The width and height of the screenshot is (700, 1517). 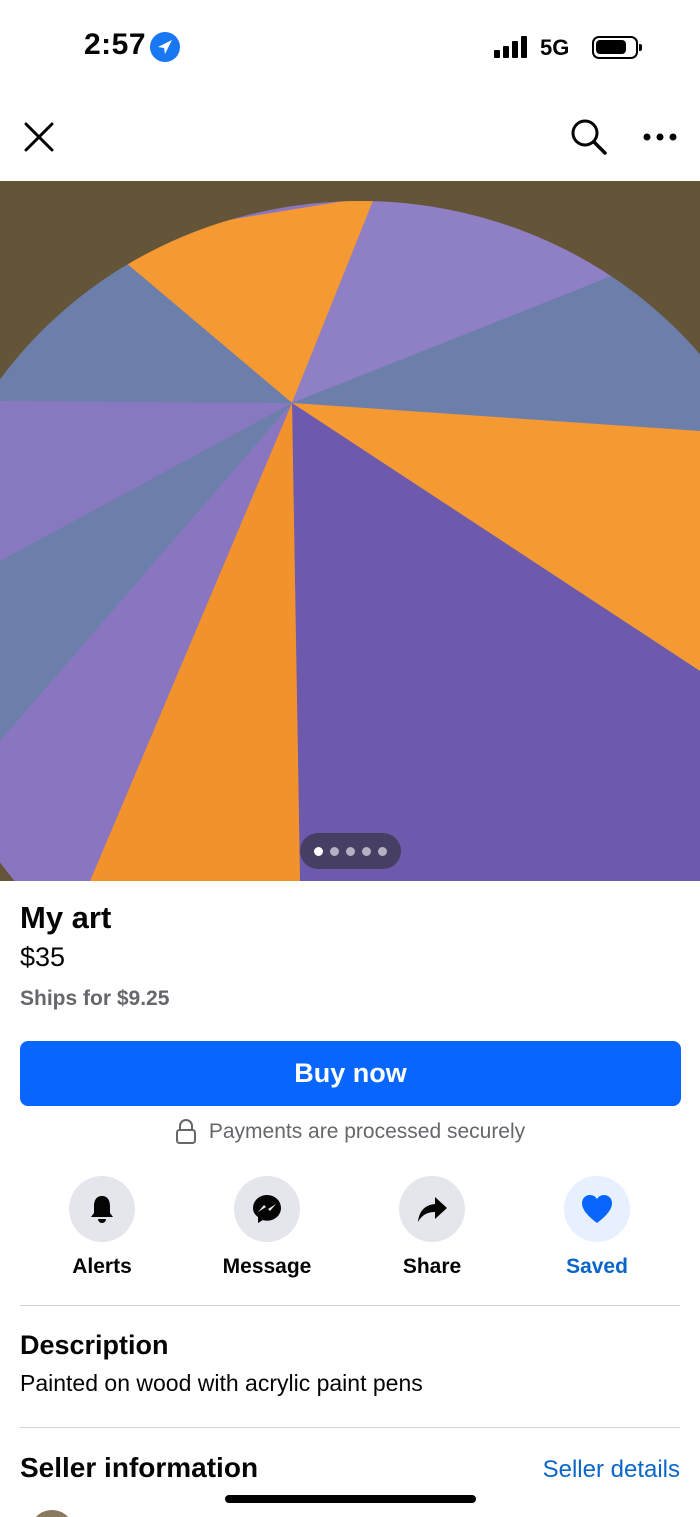 I want to click on photo-pager, so click(x=350, y=851).